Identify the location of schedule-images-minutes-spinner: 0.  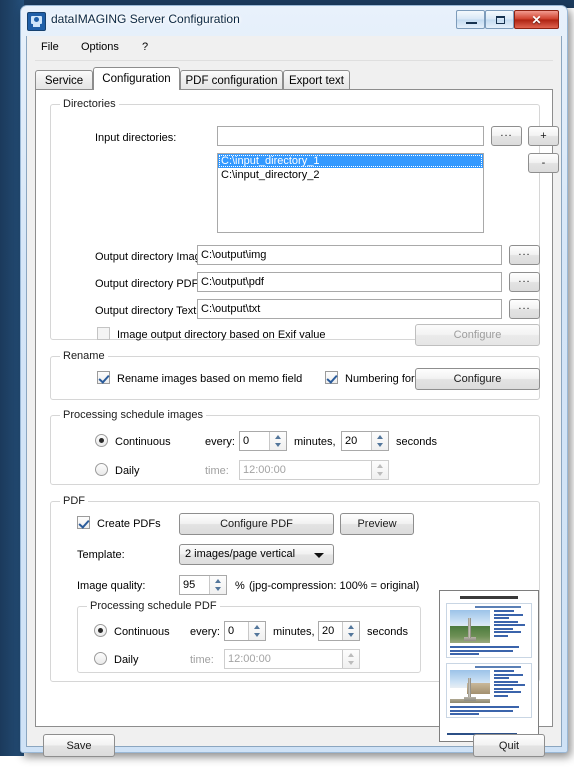
(263, 441).